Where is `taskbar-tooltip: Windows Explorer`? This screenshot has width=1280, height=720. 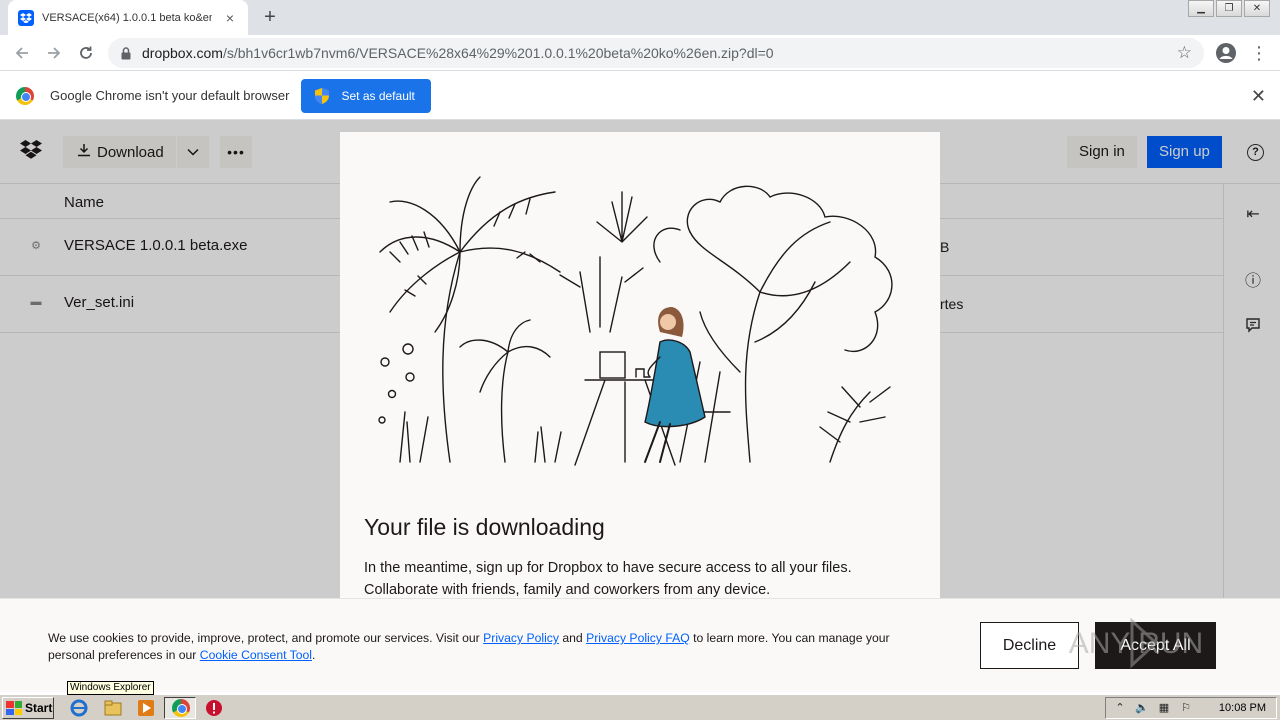
taskbar-tooltip: Windows Explorer is located at coordinates (110, 688).